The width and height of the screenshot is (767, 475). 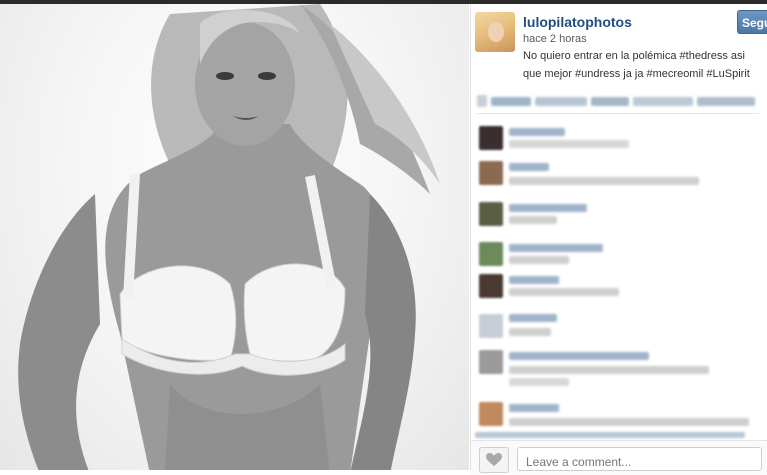 I want to click on avatar-face, so click(x=496, y=32).